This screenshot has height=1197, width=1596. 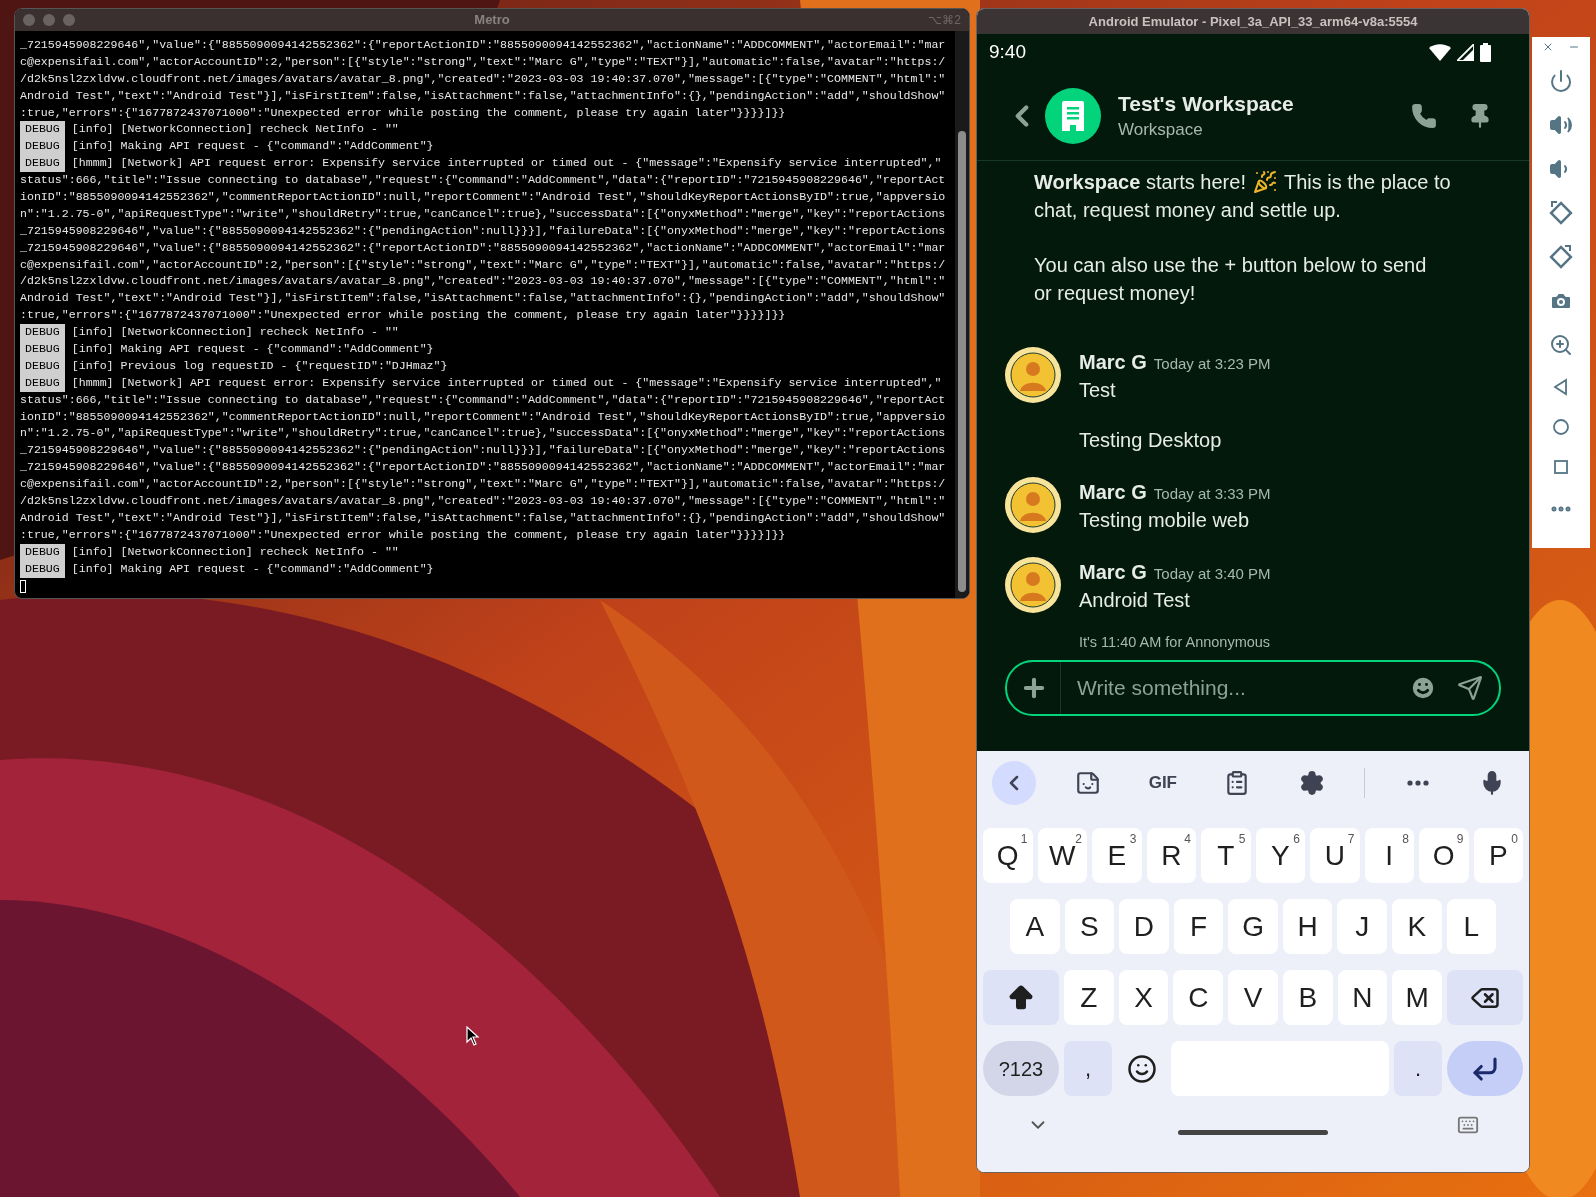 I want to click on key: J, so click(x=1362, y=926).